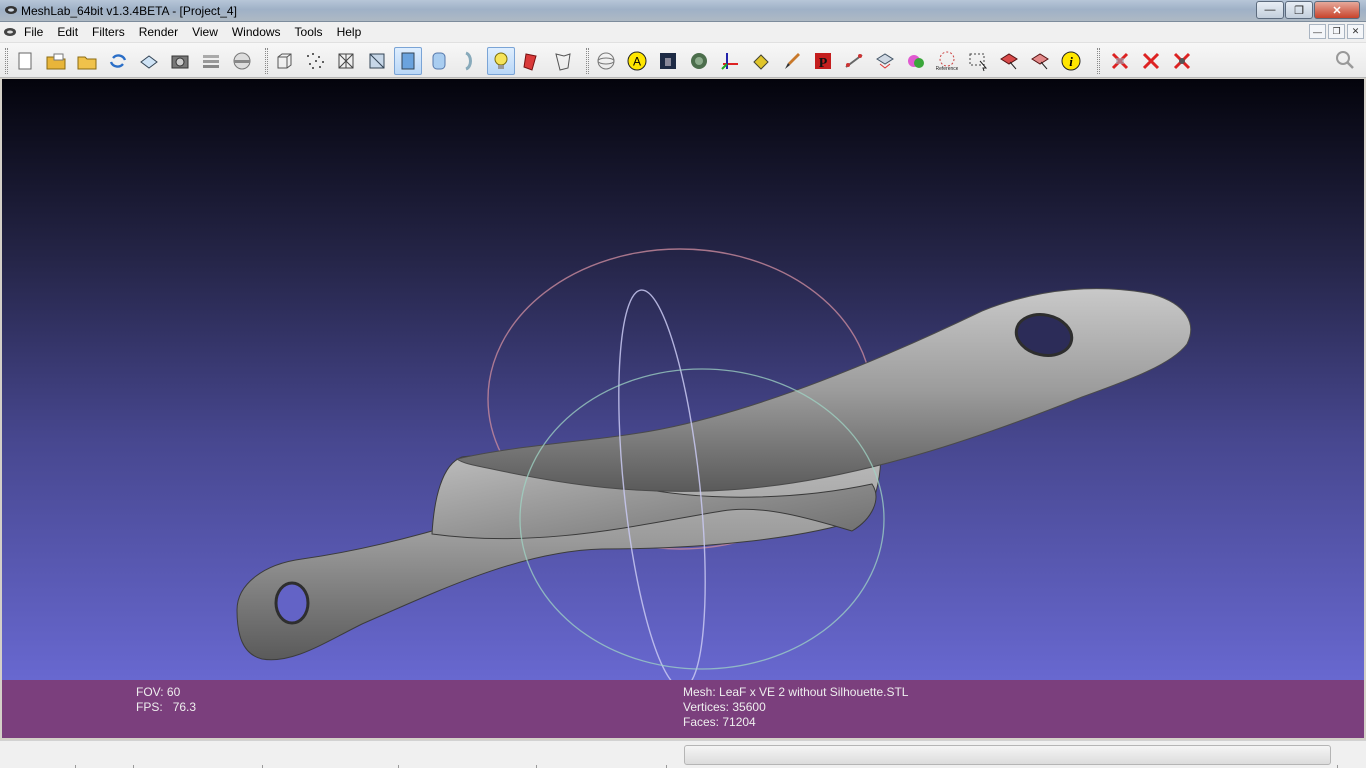 This screenshot has width=1366, height=768. Describe the element at coordinates (795, 722) in the screenshot. I see `faces-row: Faces: 71204` at that location.